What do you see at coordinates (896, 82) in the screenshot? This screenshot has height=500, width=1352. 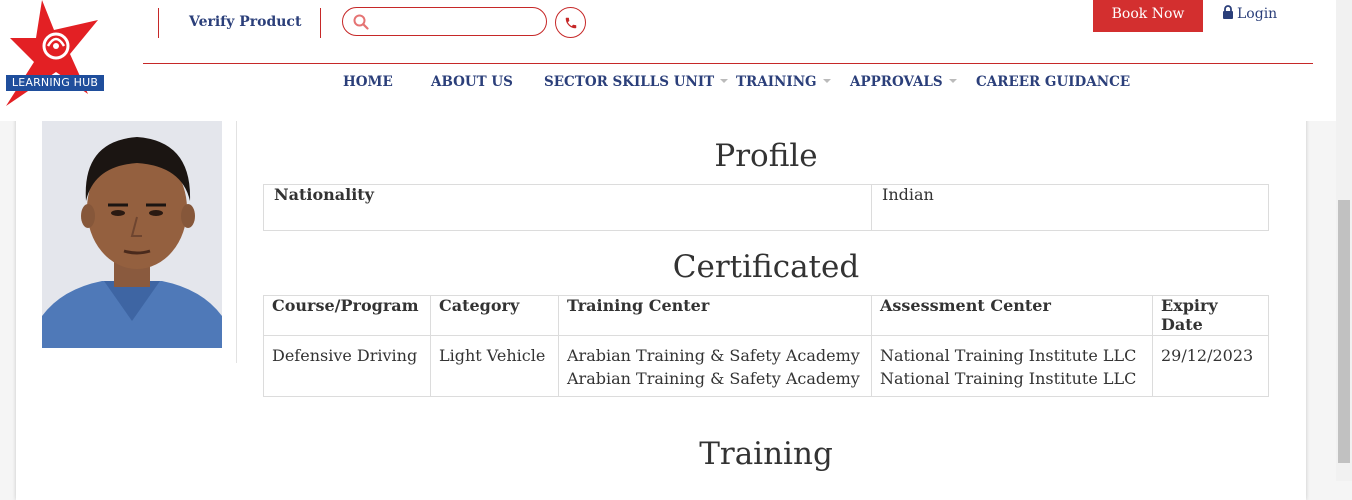 I see `nav-label: APPROVALS` at bounding box center [896, 82].